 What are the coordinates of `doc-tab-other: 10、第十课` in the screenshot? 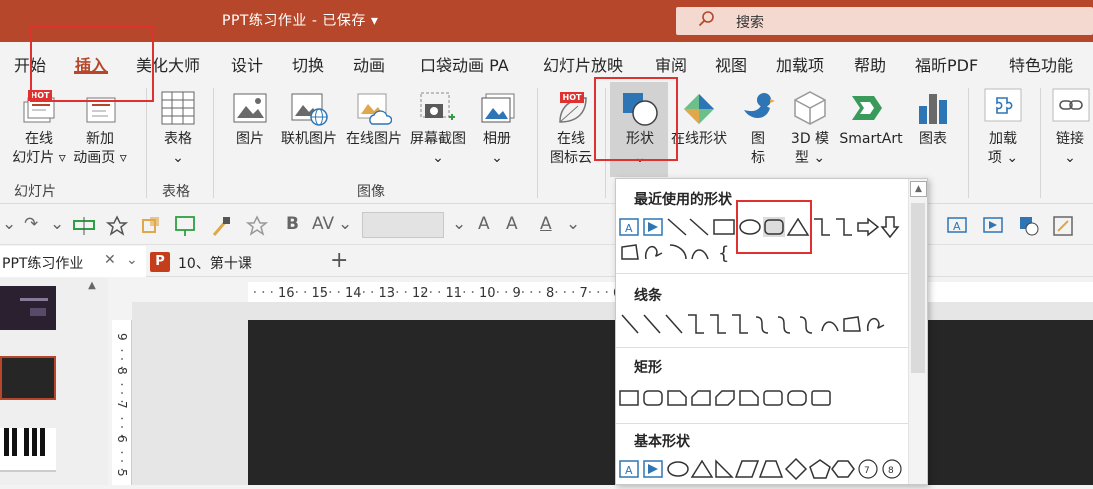 It's located at (234, 261).